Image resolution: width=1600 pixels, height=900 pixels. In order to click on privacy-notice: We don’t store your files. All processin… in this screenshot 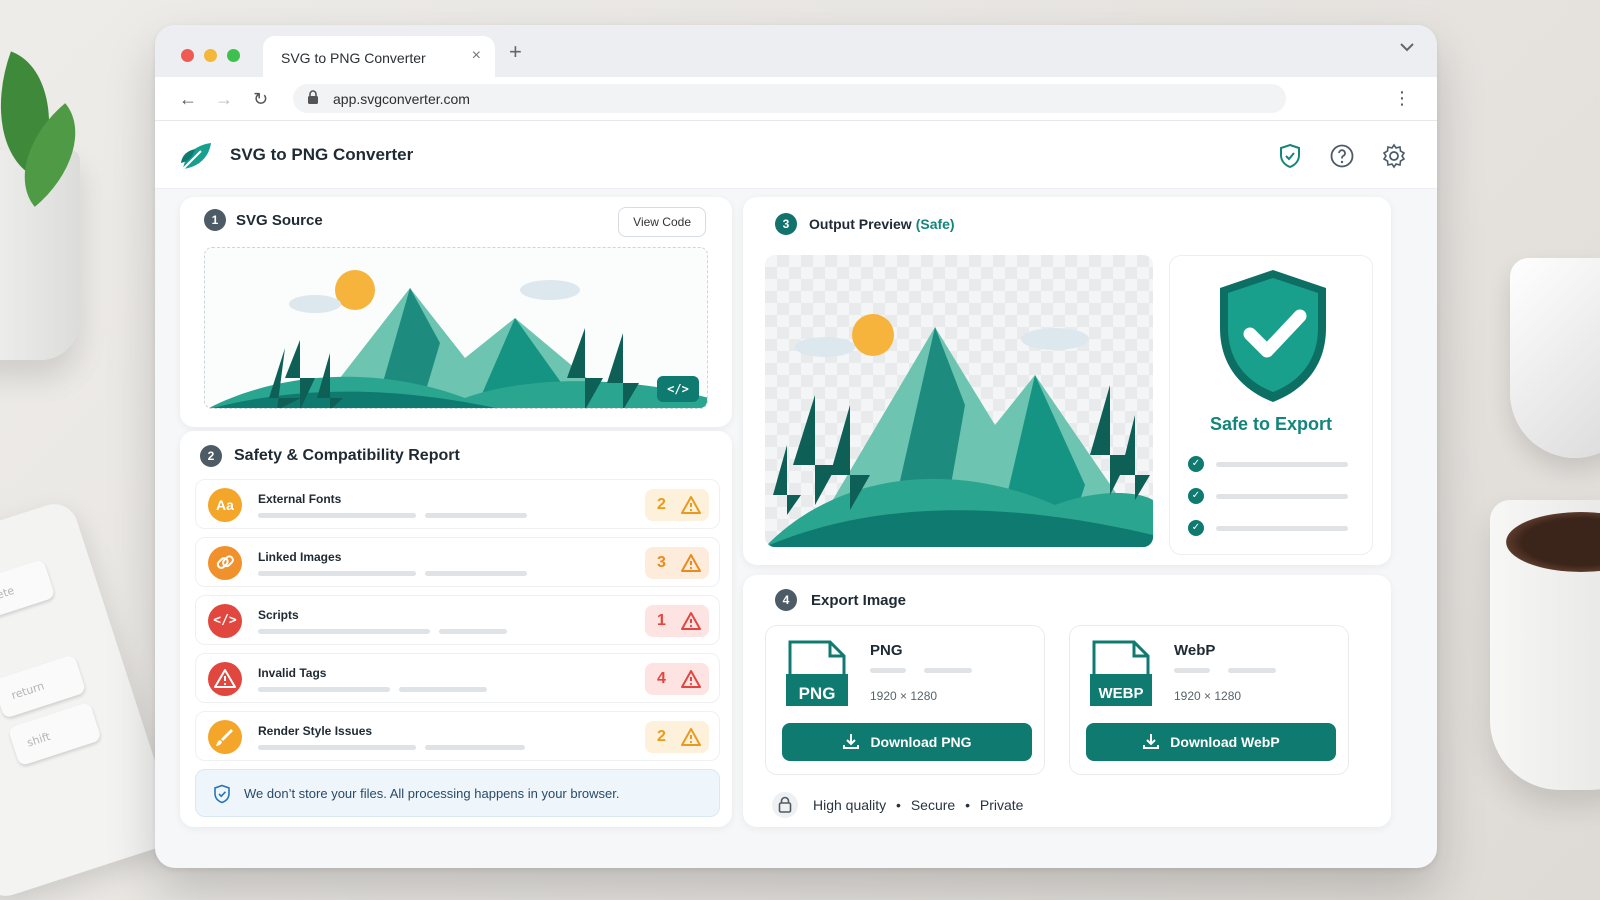, I will do `click(457, 793)`.